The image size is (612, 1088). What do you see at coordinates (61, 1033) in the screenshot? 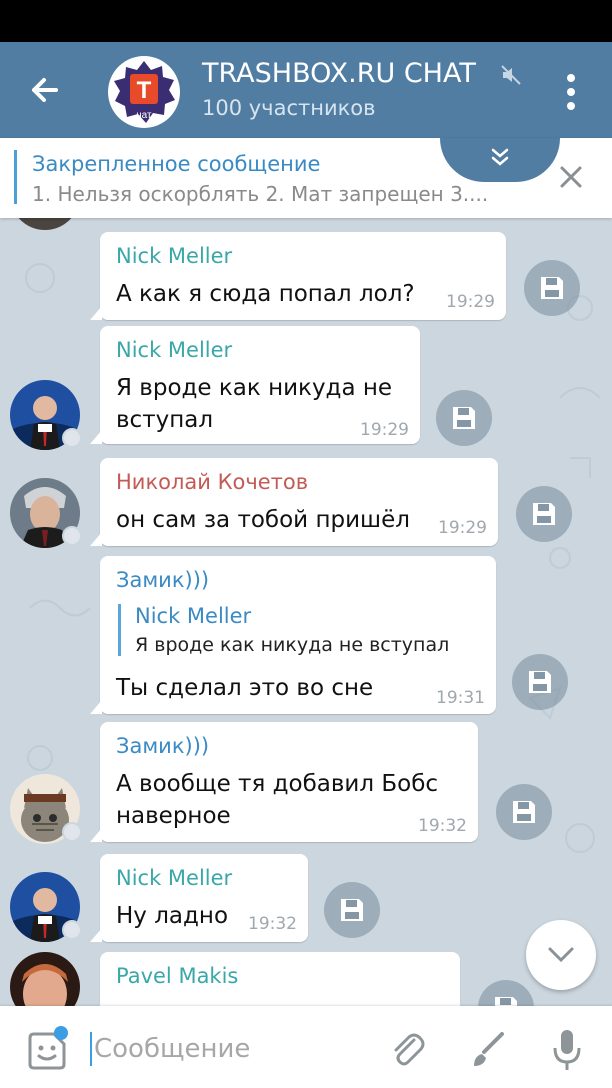
I see `sticker-badge` at bounding box center [61, 1033].